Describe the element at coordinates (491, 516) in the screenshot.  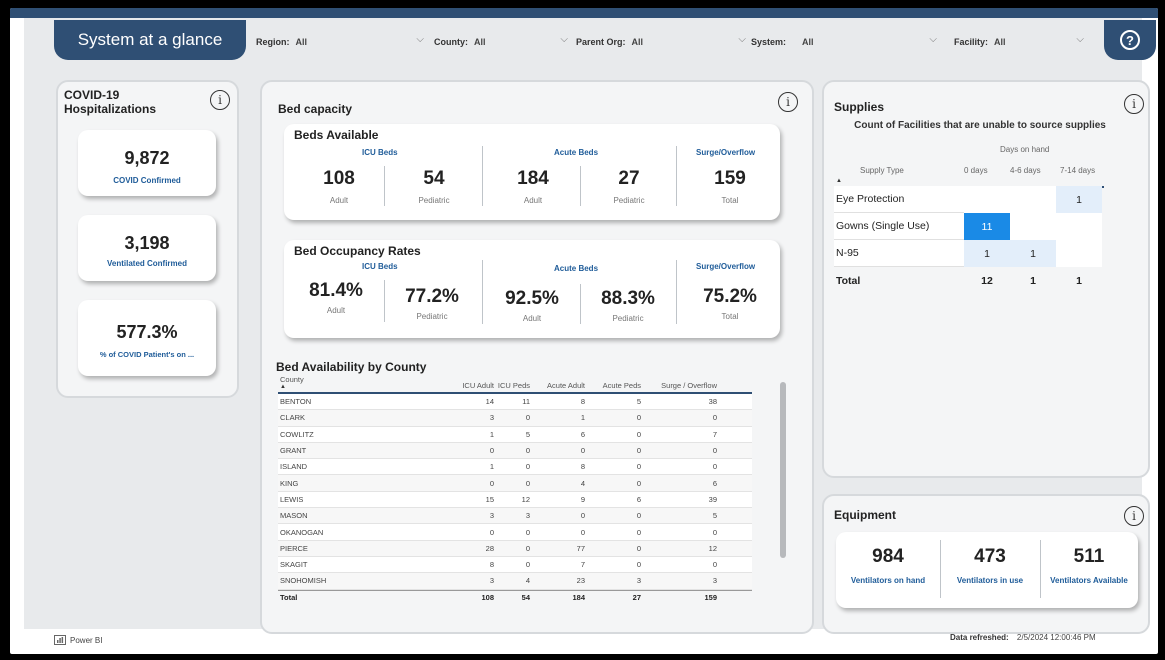
I see `table-cell: 3` at that location.